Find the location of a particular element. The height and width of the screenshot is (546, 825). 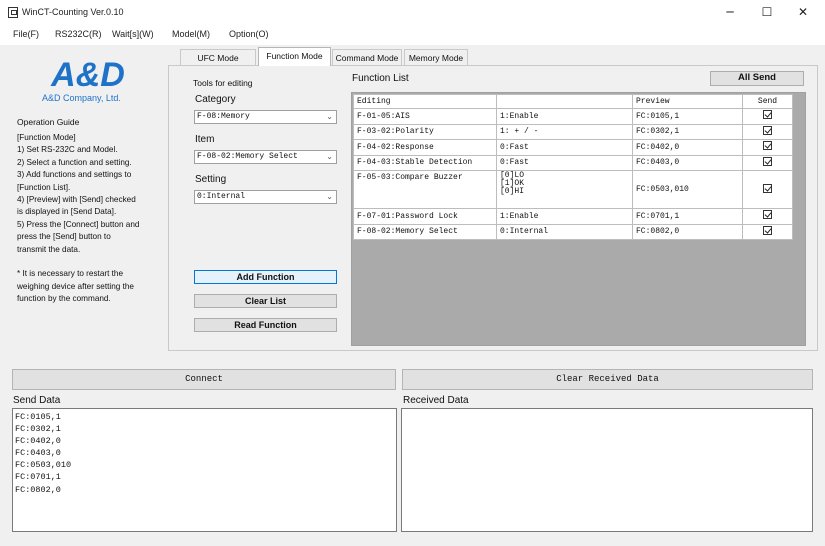

received-data-label: Received Data is located at coordinates (436, 400).